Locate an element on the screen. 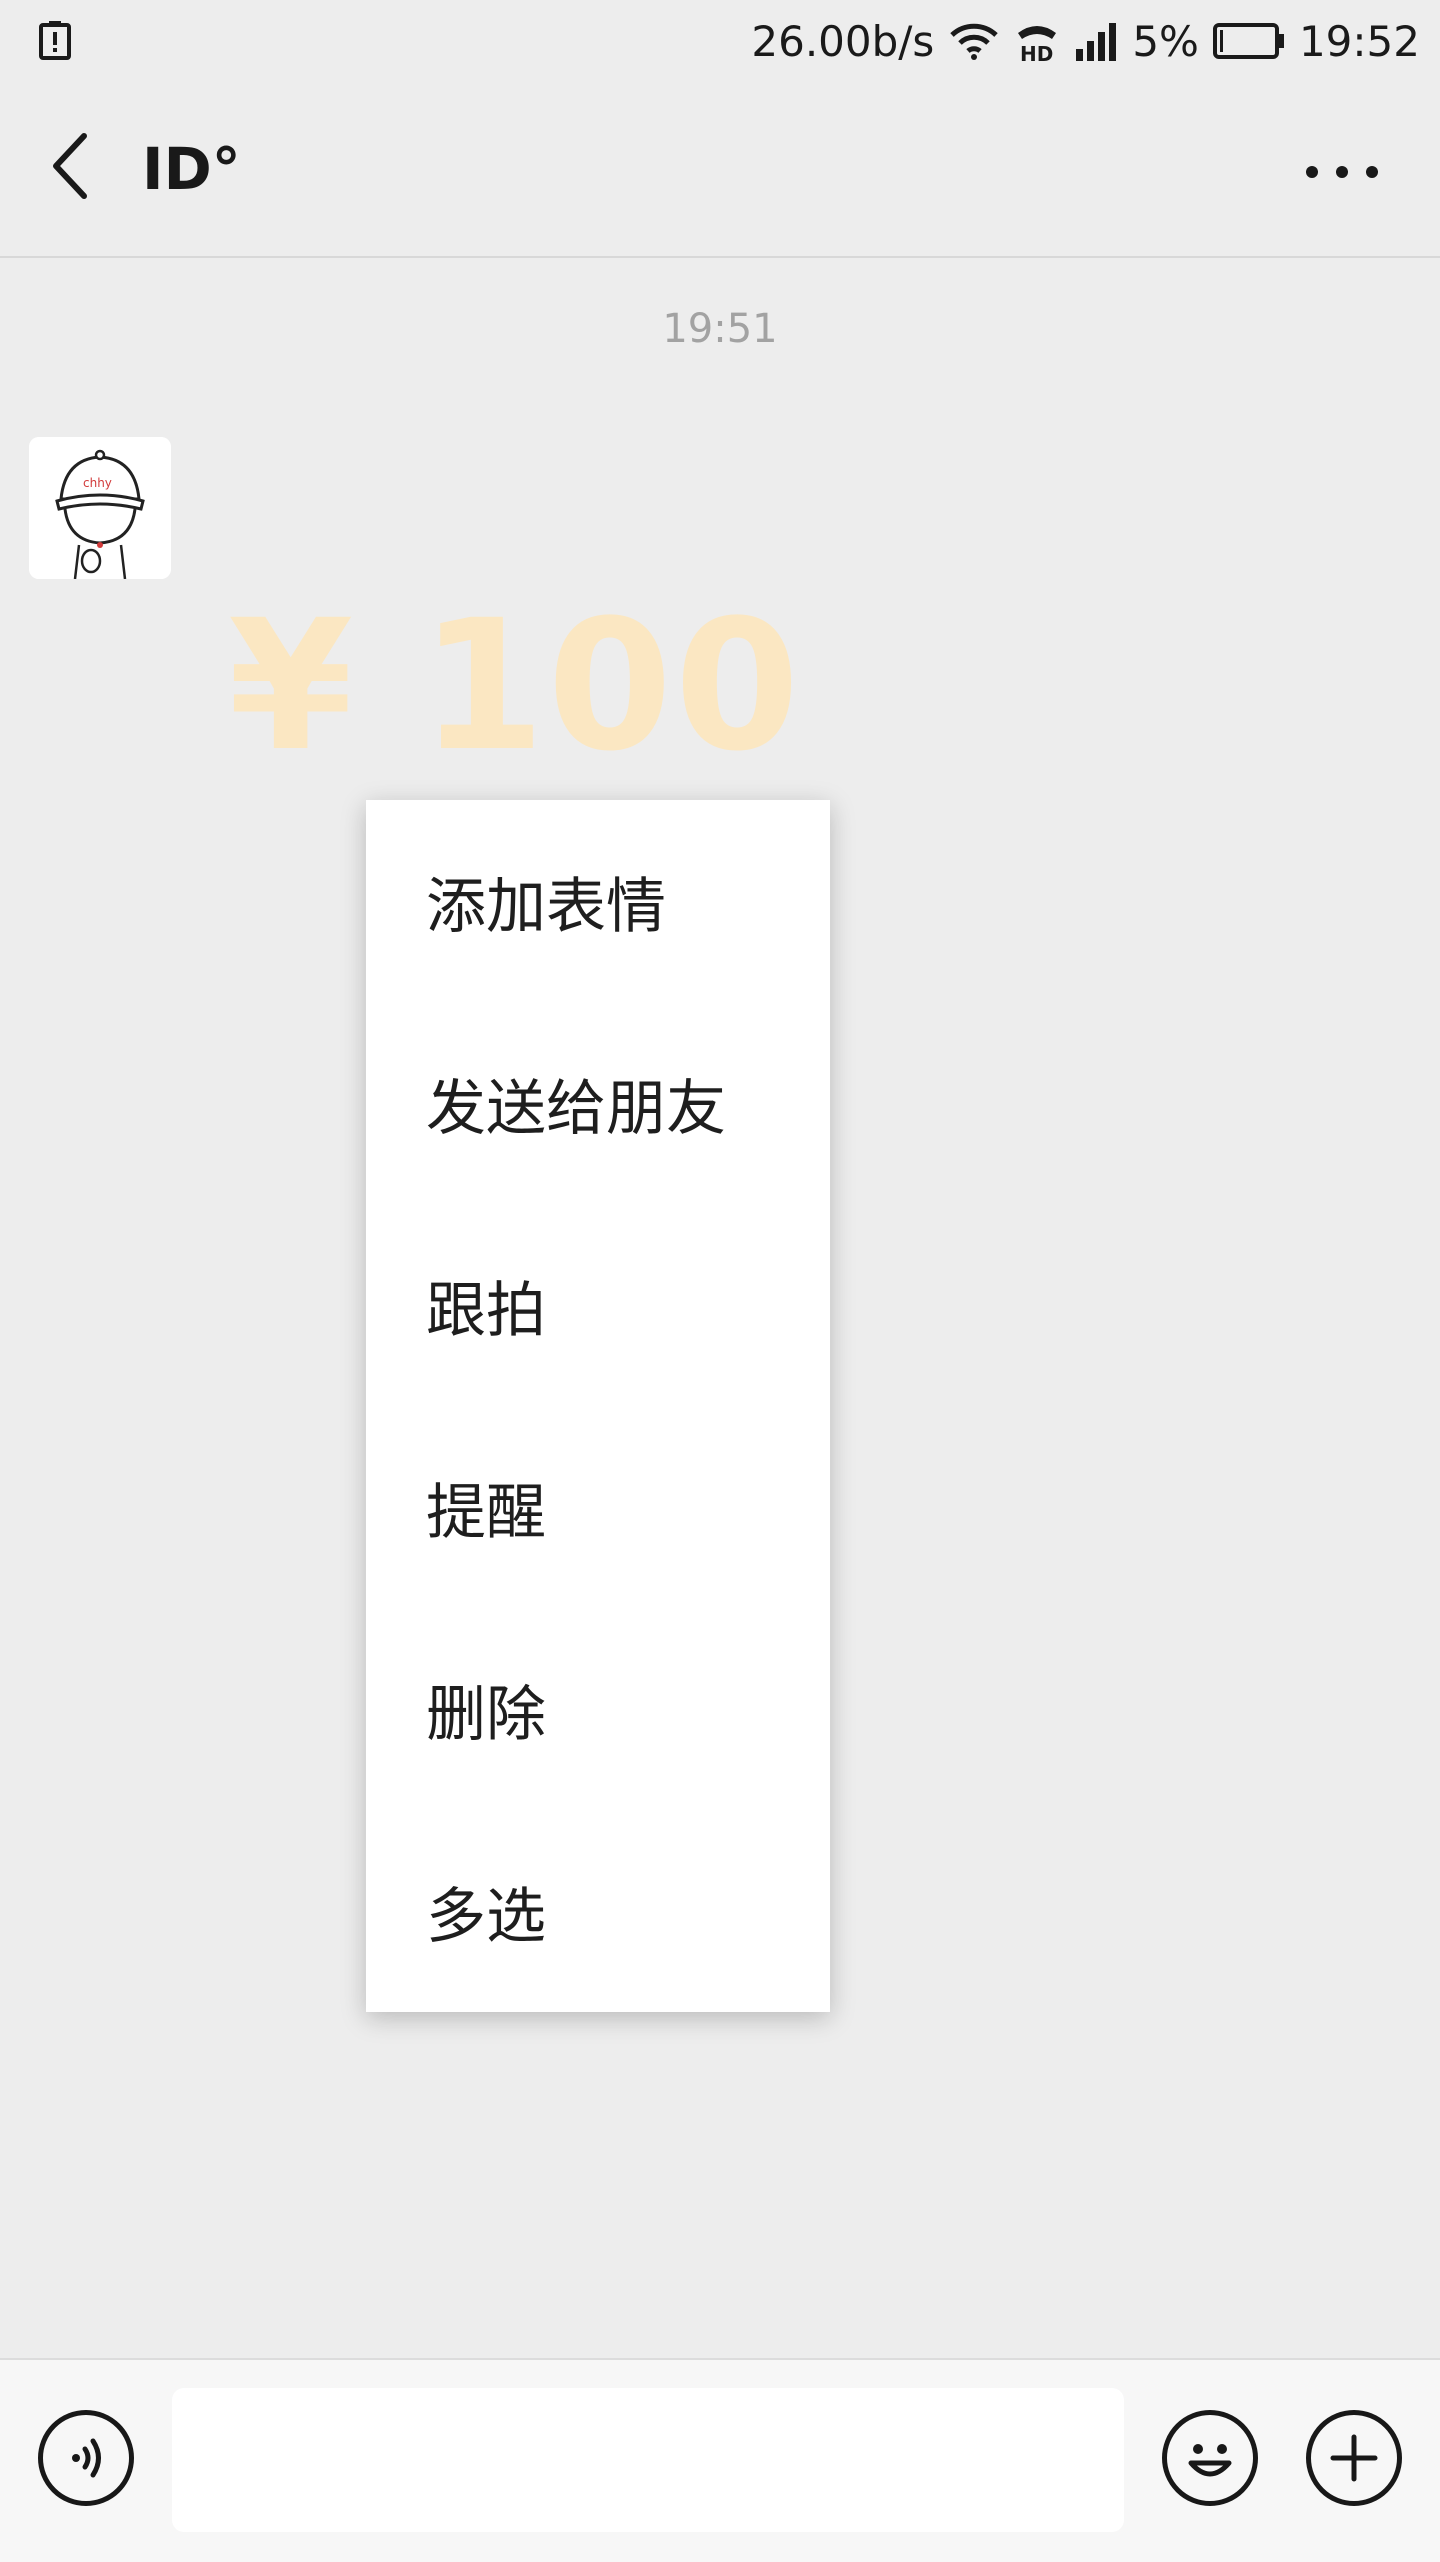 The image size is (1440, 2562). message-input is located at coordinates (648, 2460).